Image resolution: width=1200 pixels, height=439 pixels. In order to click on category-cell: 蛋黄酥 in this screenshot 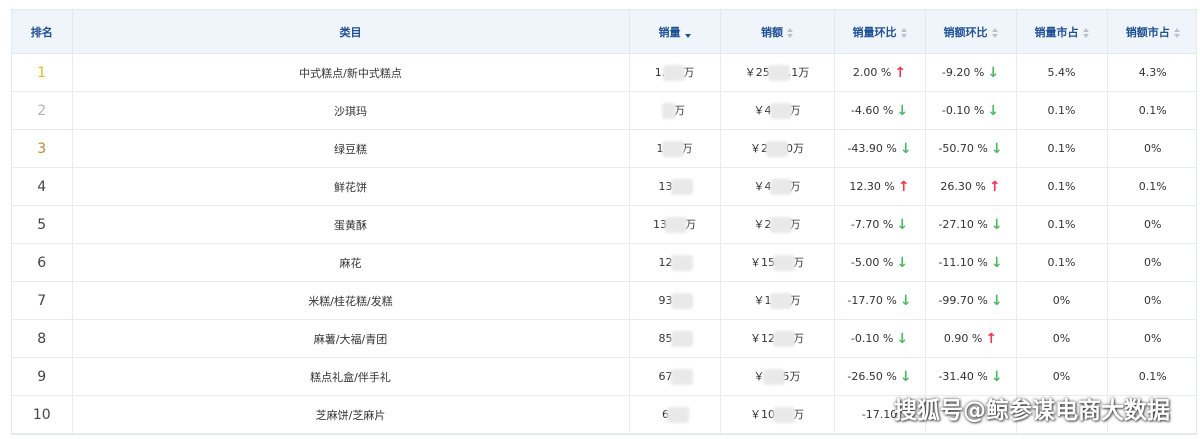, I will do `click(351, 224)`.